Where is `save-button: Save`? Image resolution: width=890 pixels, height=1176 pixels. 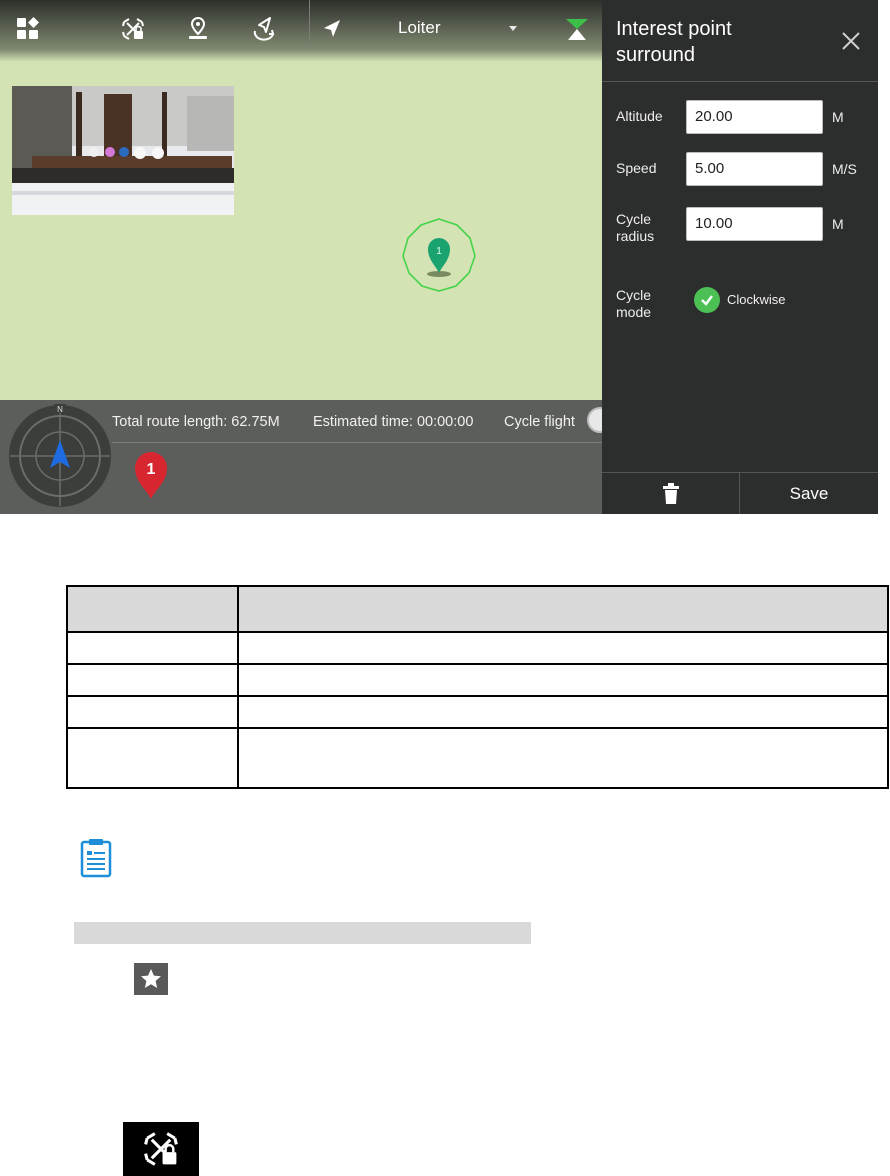 save-button: Save is located at coordinates (809, 493).